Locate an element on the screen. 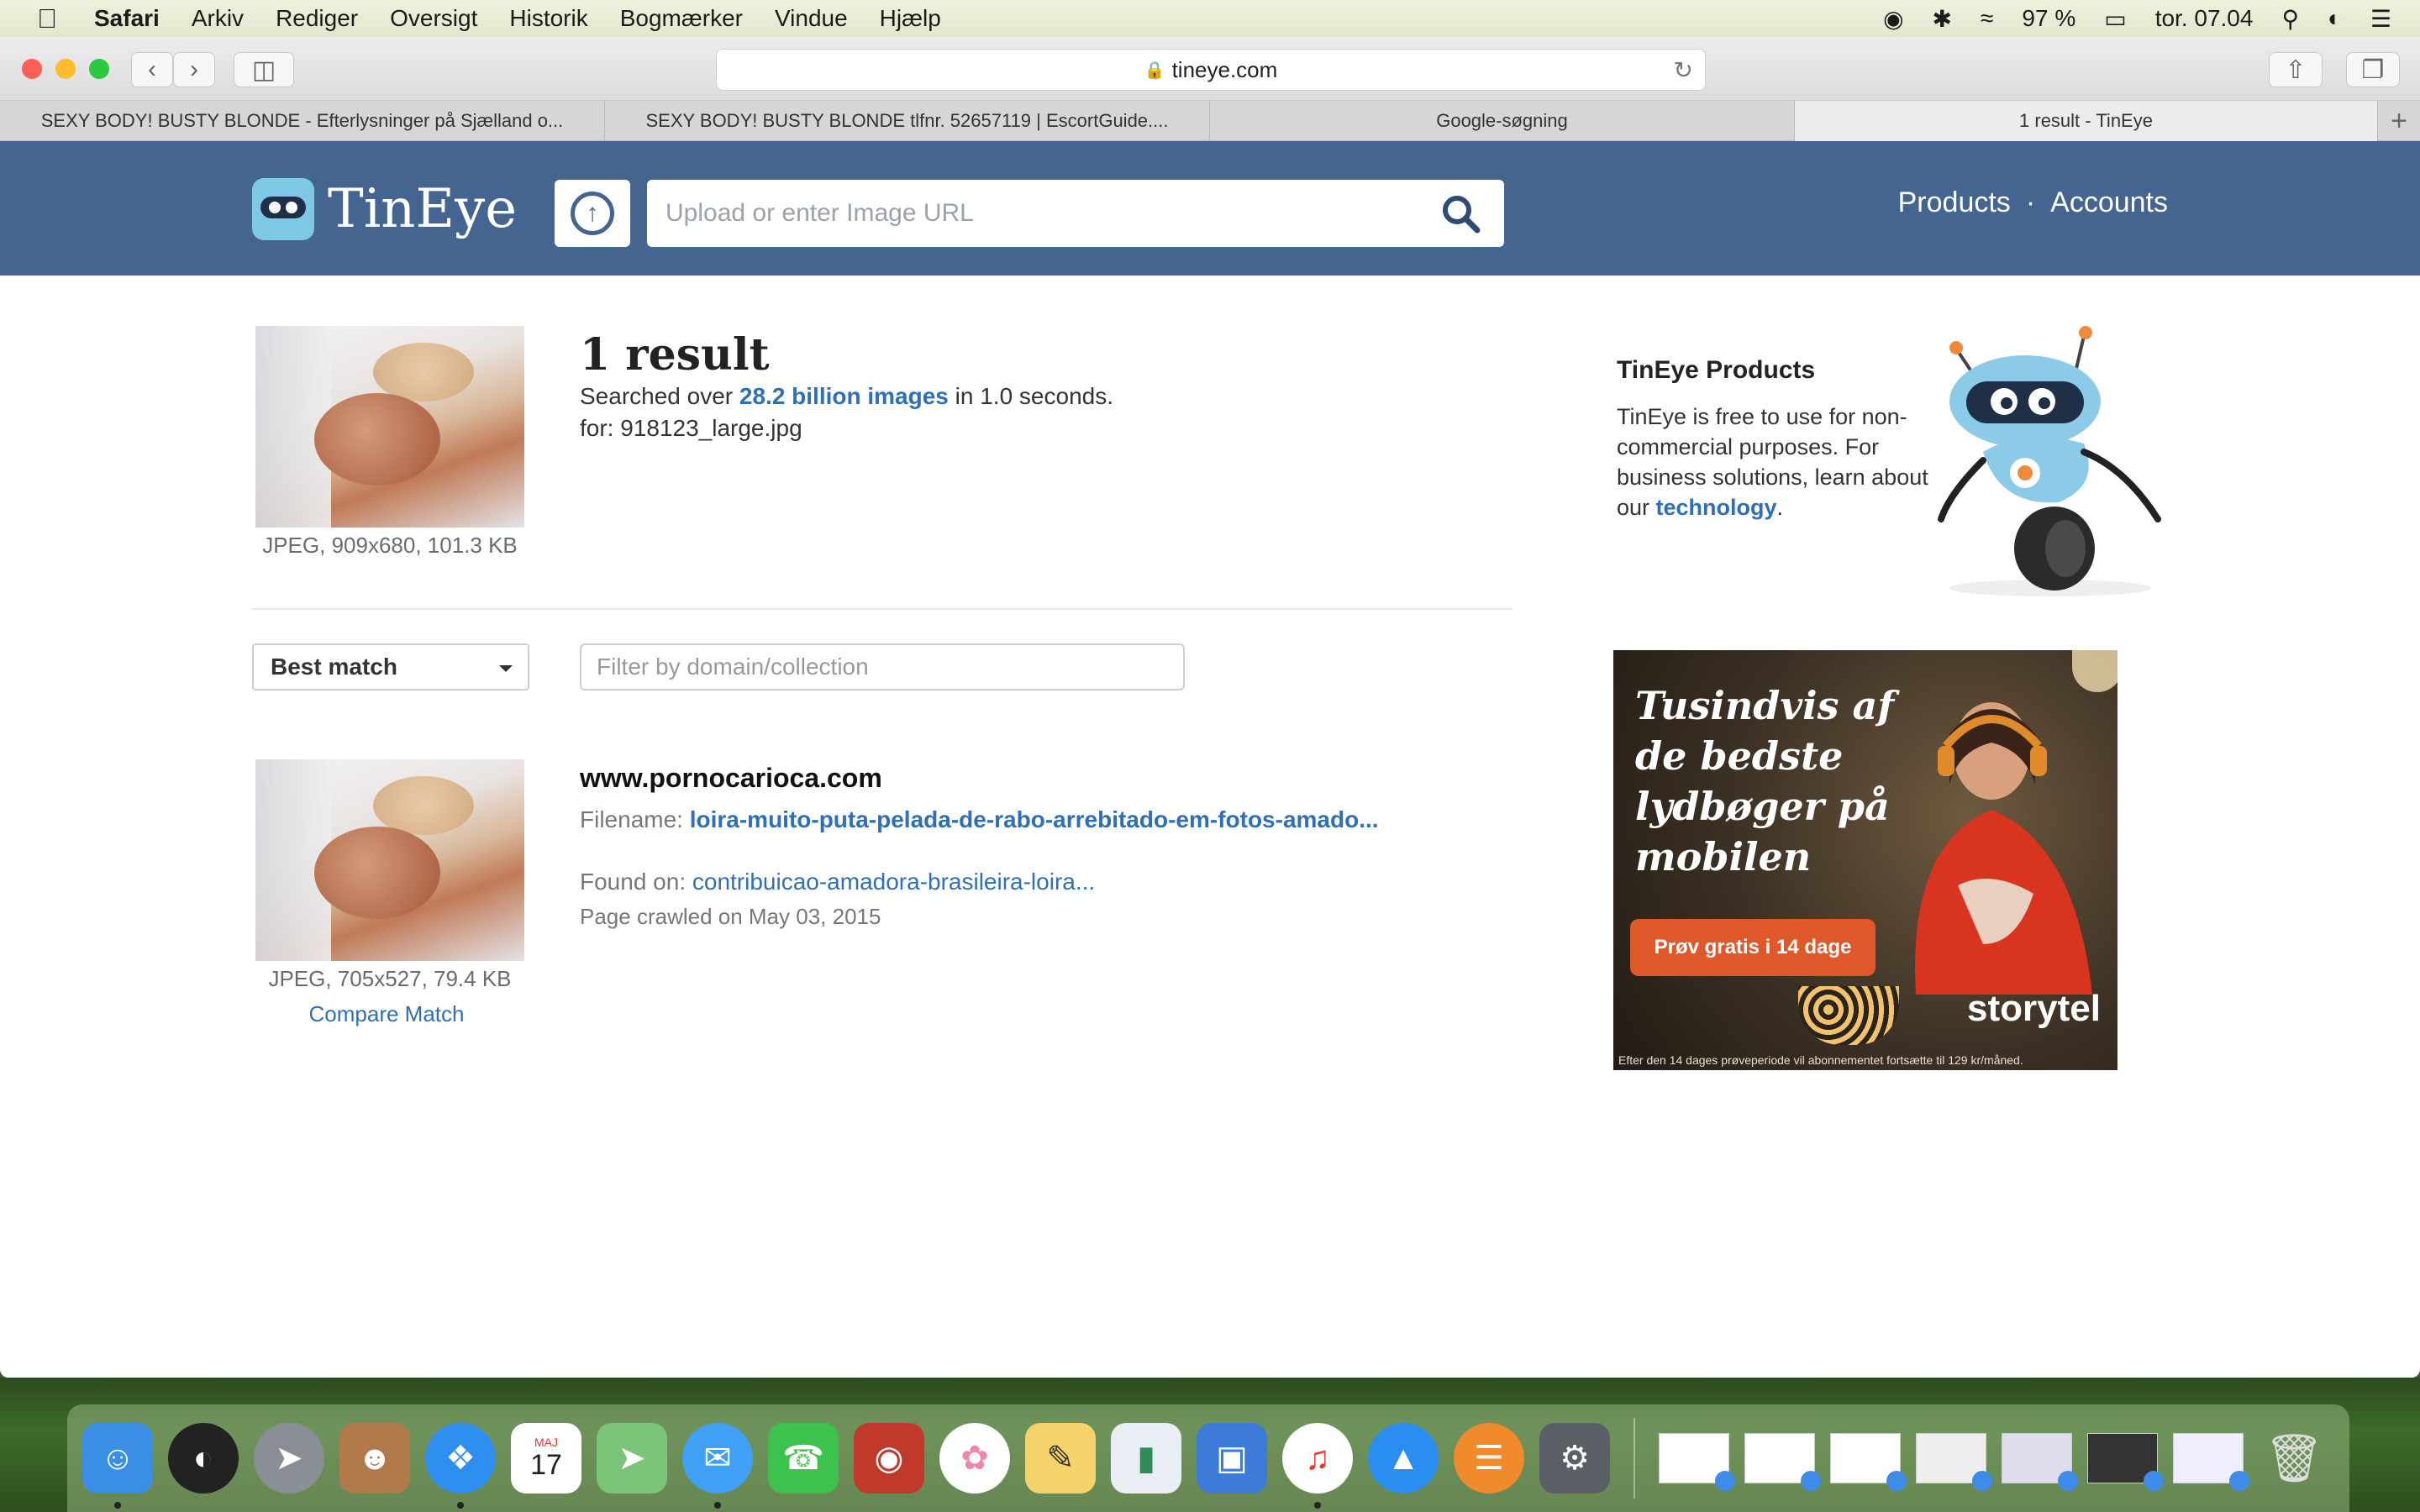 The width and height of the screenshot is (2420, 1512). sort-dropdown: Best match is located at coordinates (390, 666).